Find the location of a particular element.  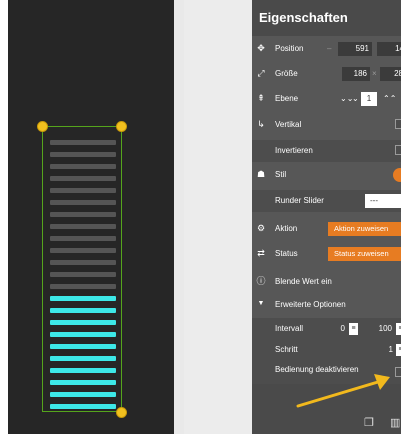

gear-icon: ⚙ is located at coordinates (261, 228).